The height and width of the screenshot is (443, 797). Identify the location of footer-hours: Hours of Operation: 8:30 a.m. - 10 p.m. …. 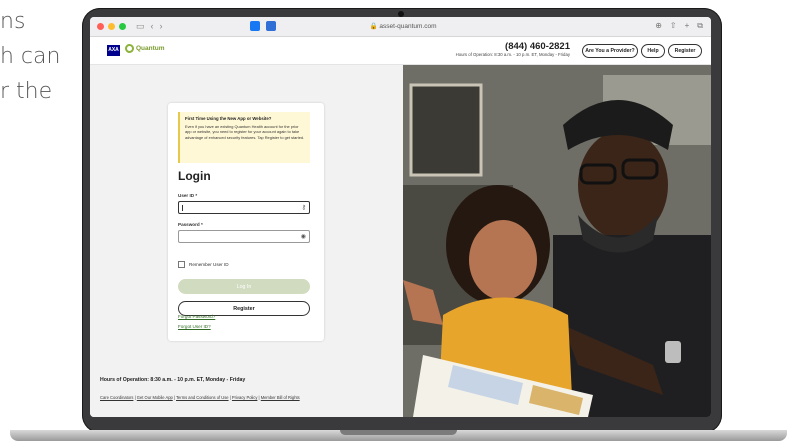
(173, 380).